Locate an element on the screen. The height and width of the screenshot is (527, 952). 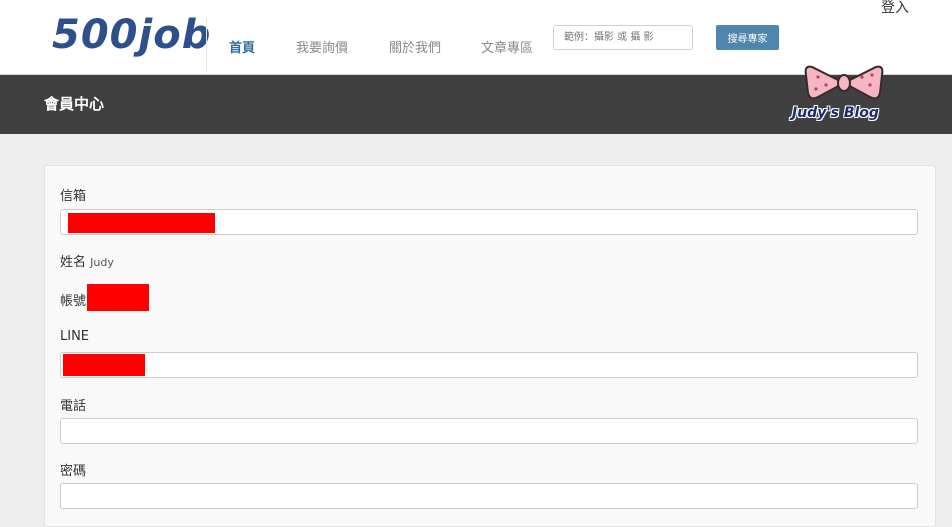
nav-quote: 我要詢價 is located at coordinates (322, 46).